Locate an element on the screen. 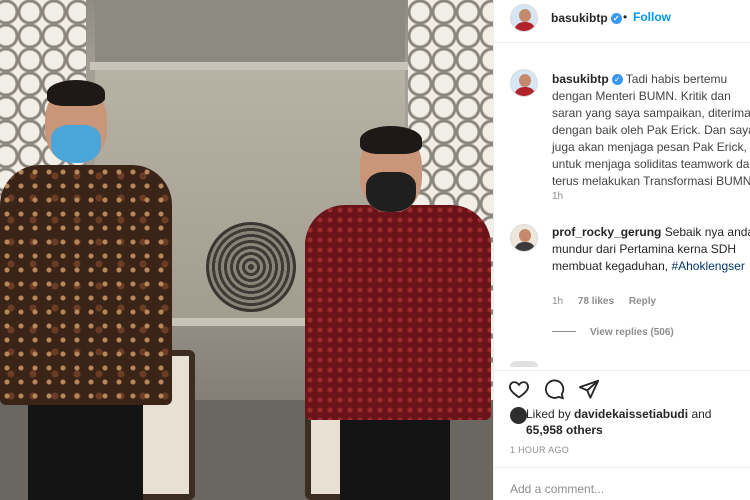  wall-panel is located at coordinates (250, 31).